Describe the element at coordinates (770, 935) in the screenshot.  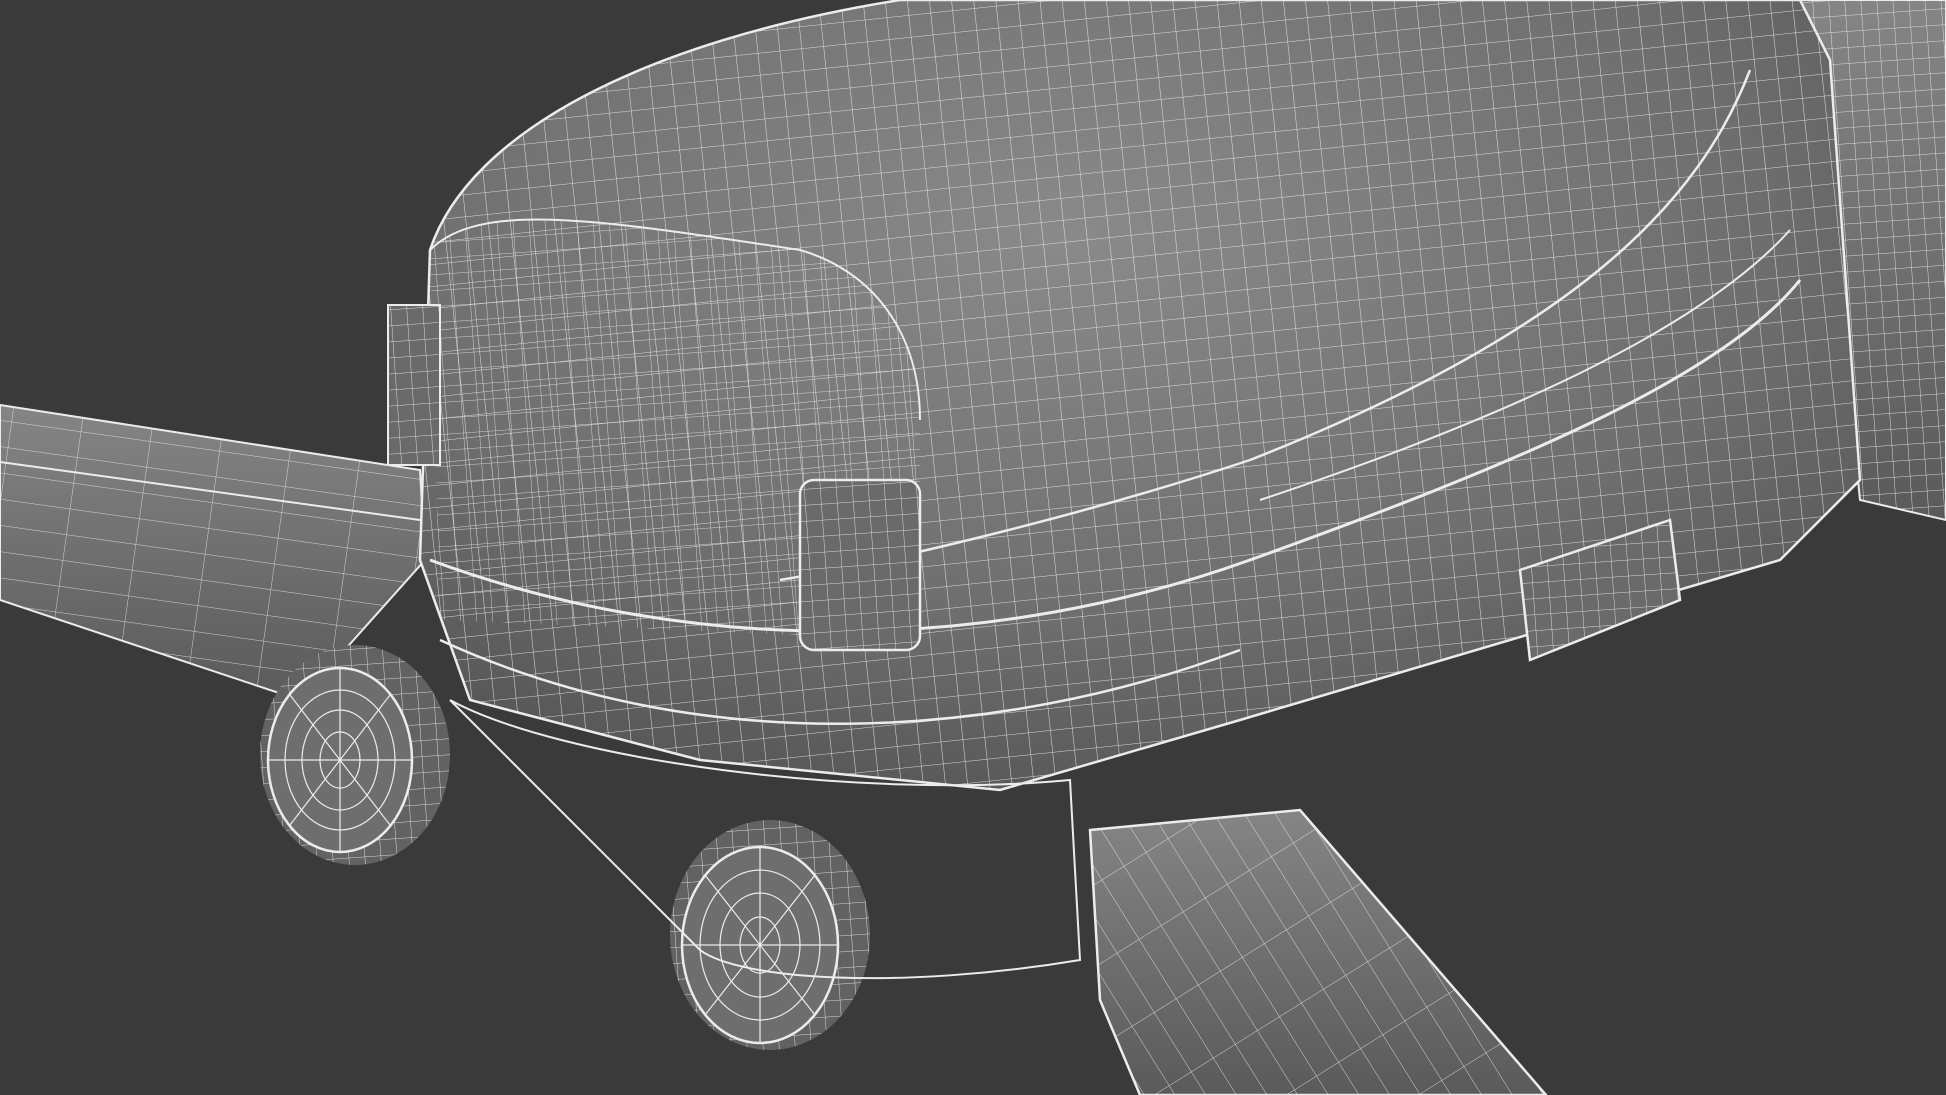
I see `right-camera-lens` at that location.